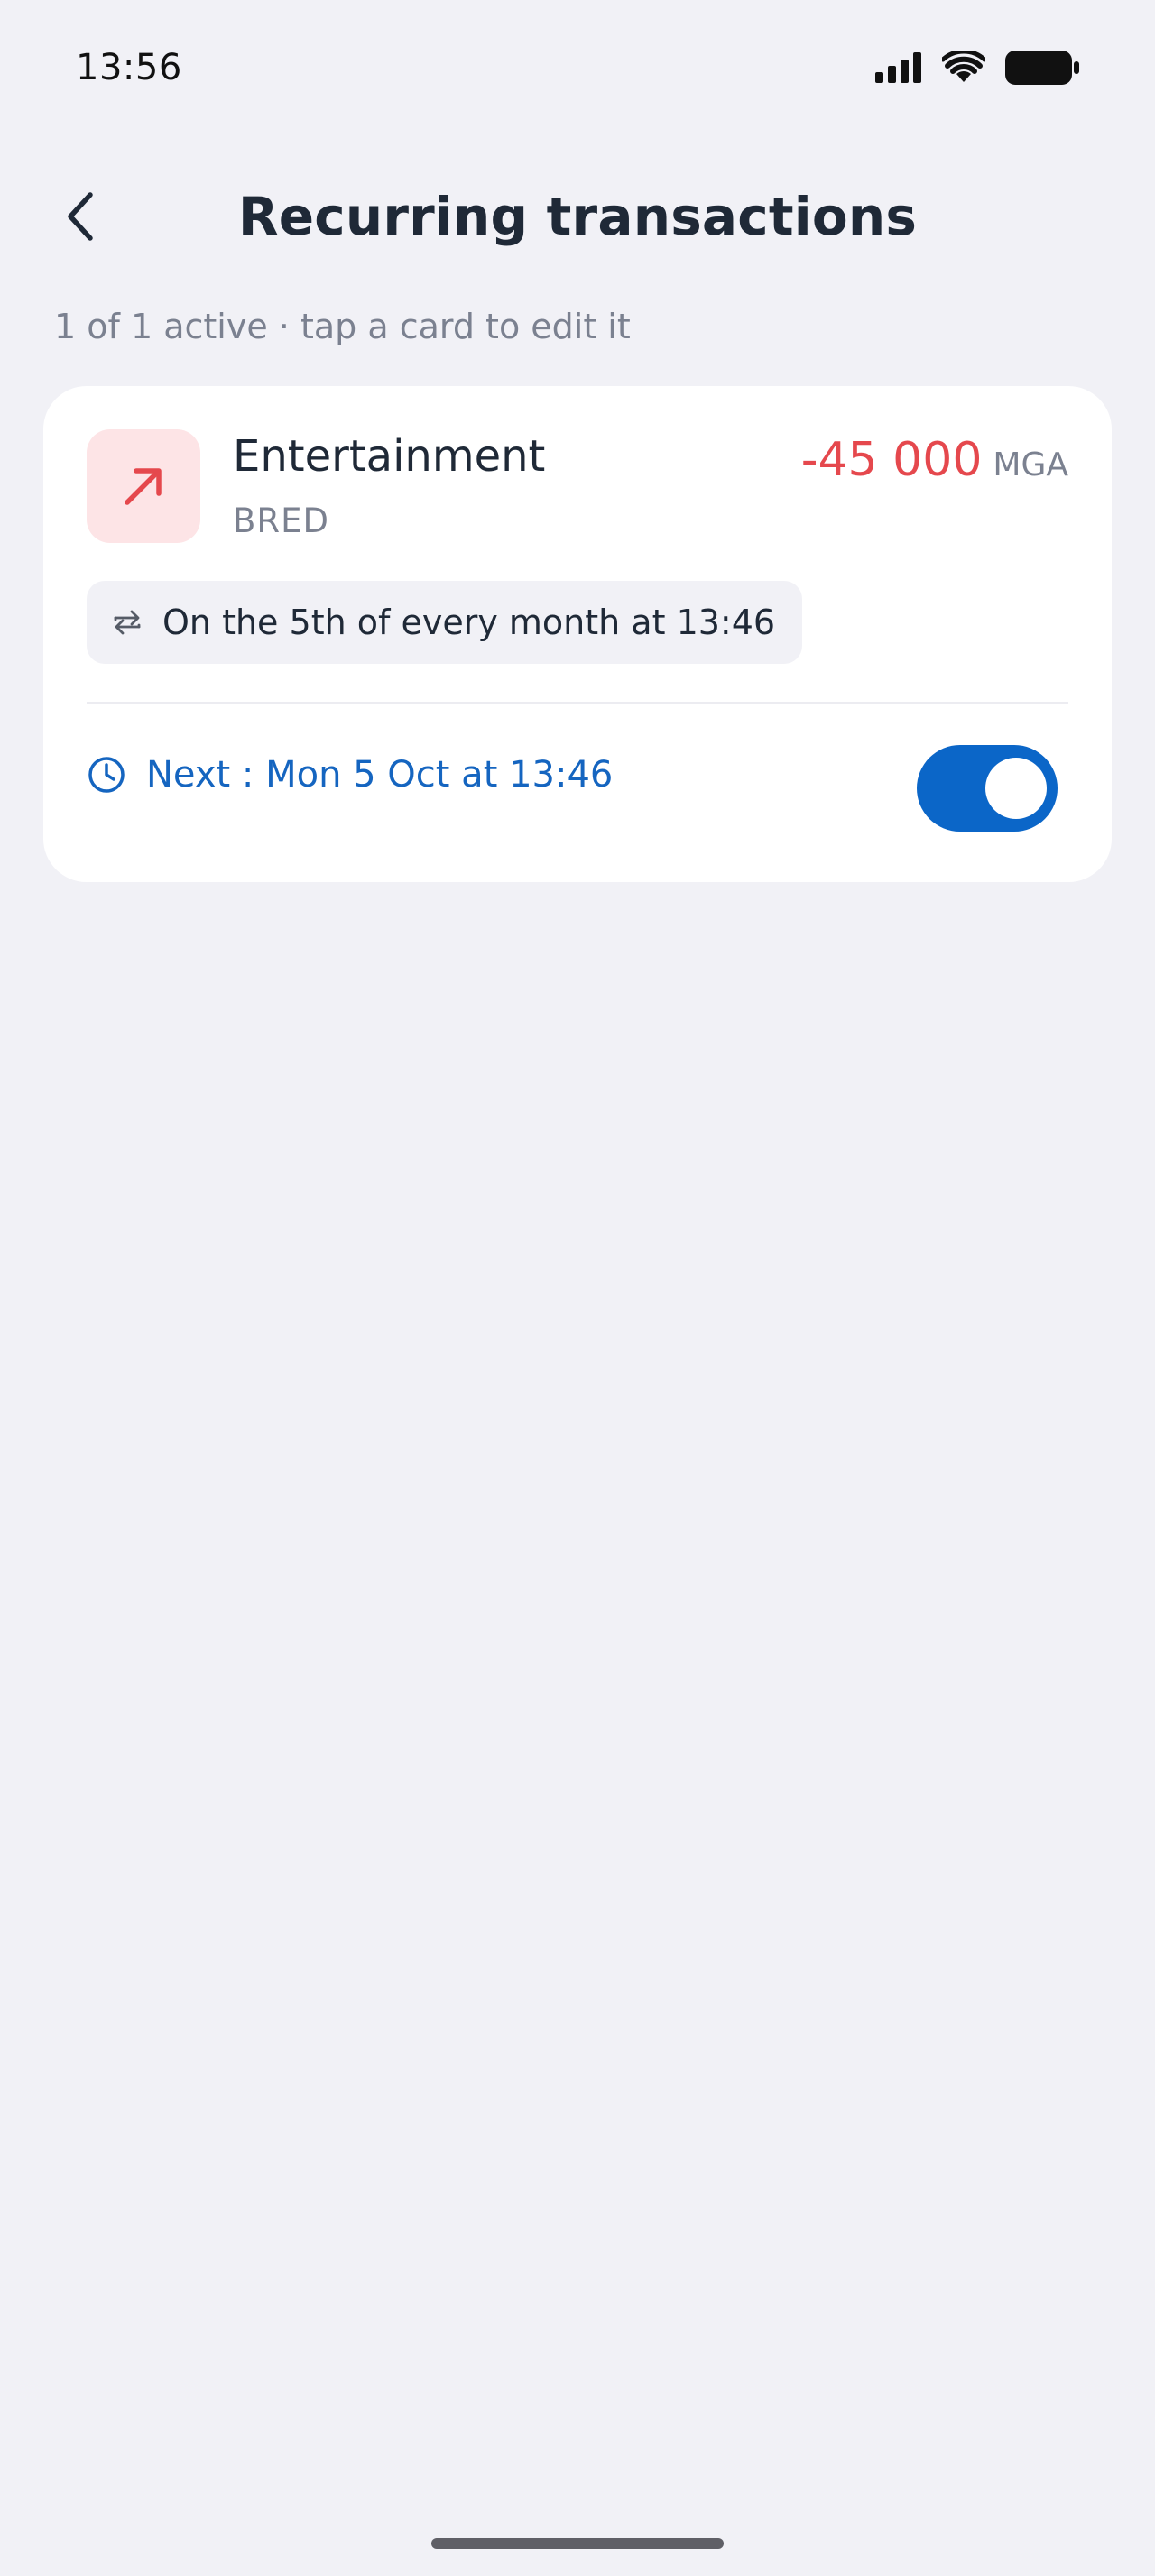  I want to click on header: Recurring transactions, so click(577, 217).